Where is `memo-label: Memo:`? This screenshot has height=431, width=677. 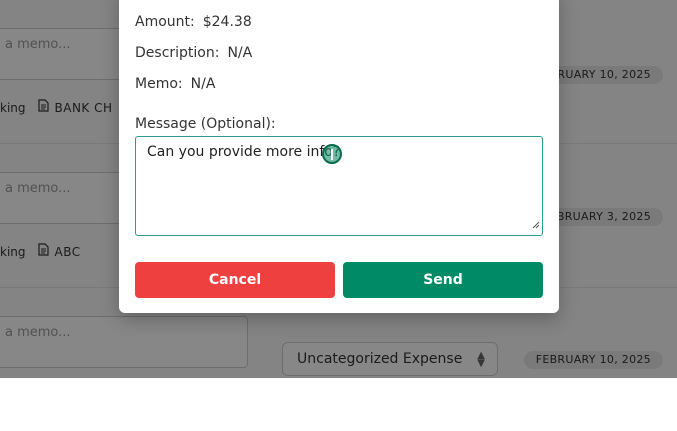 memo-label: Memo: is located at coordinates (159, 84).